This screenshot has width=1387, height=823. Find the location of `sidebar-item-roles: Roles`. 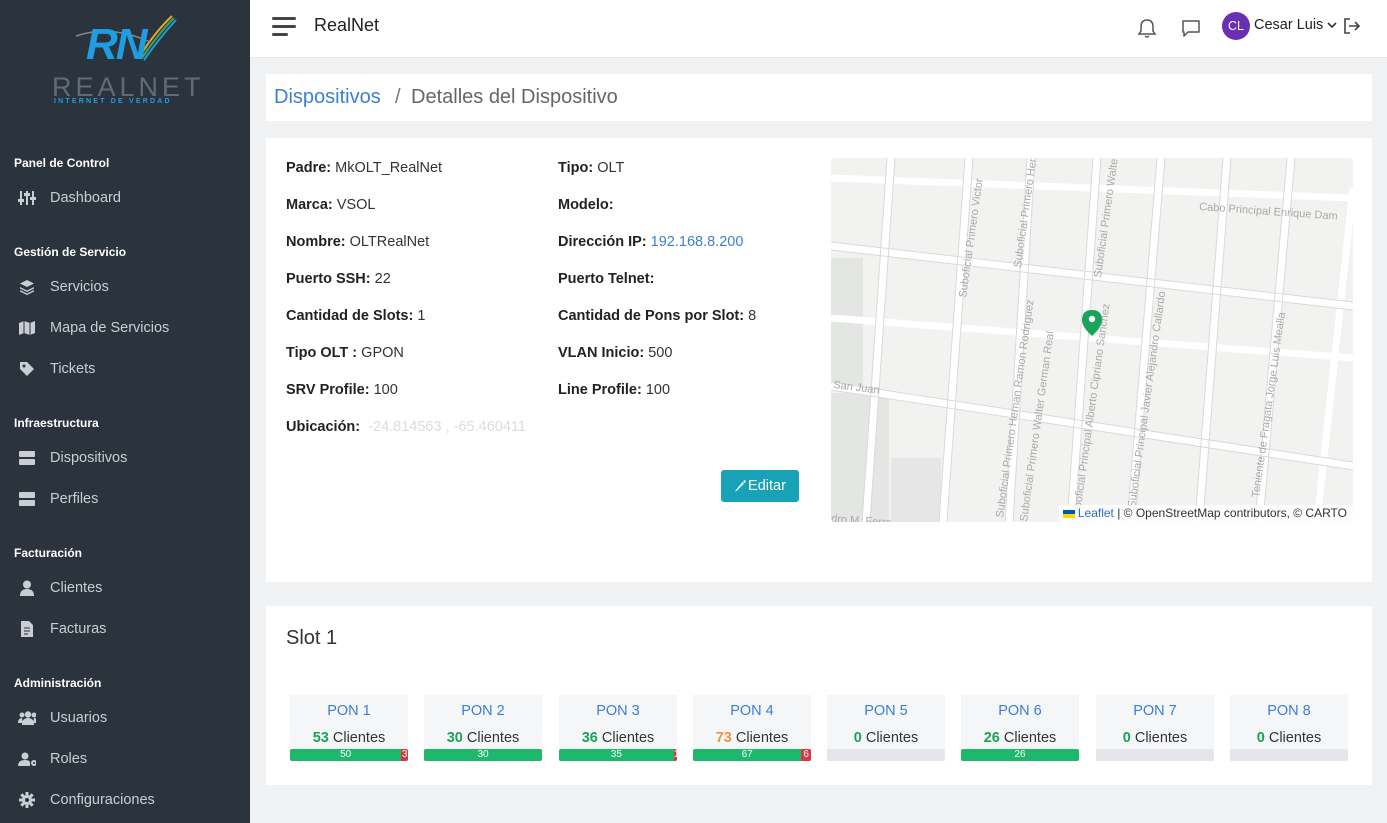

sidebar-item-roles: Roles is located at coordinates (125, 759).